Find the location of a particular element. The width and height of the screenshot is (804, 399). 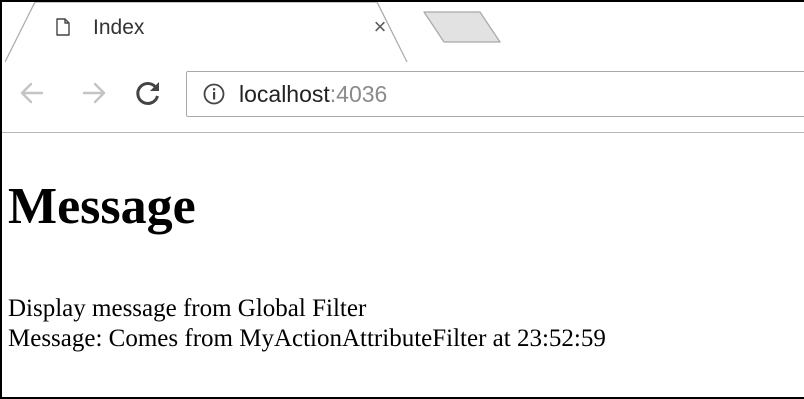

address-bar: localhost:4036 is located at coordinates (495, 94).